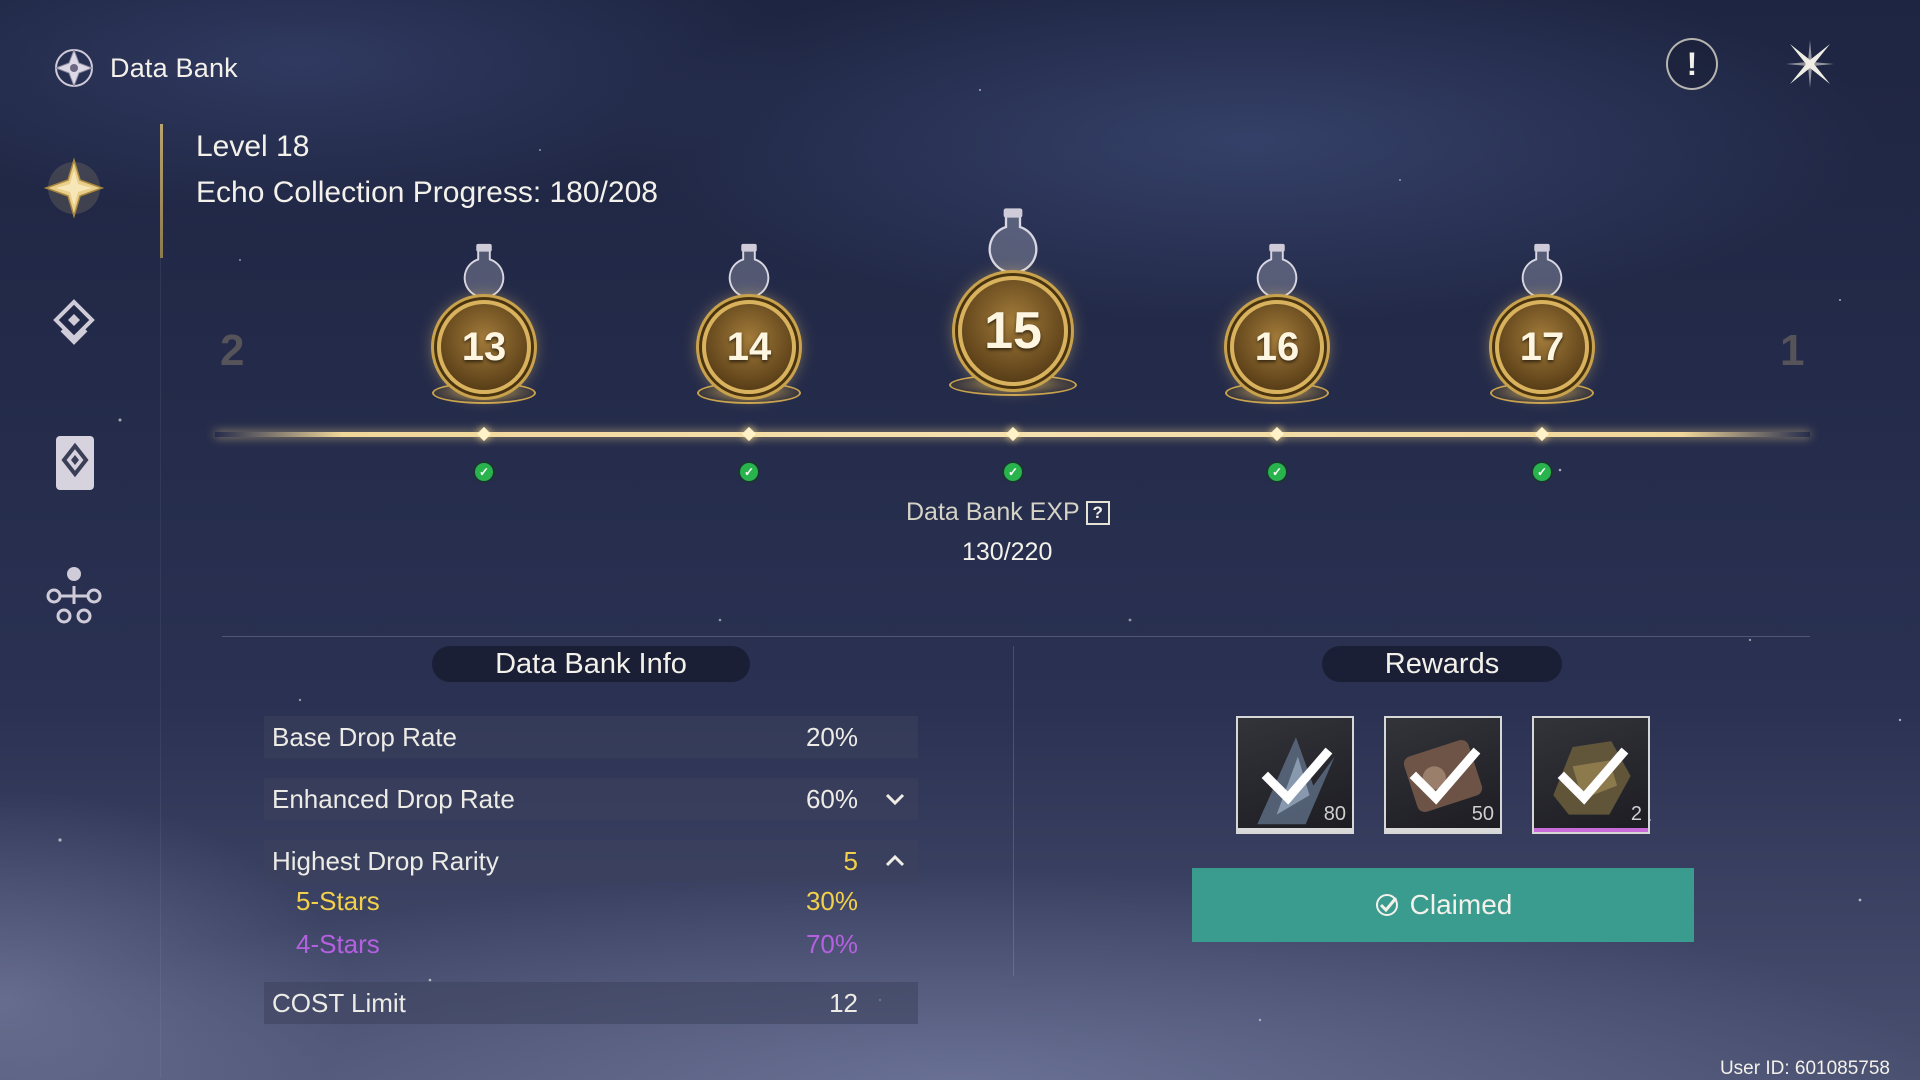 The width and height of the screenshot is (1920, 1080). What do you see at coordinates (591, 905) in the screenshot?
I see `five-star-row: 5-Stars 30%` at bounding box center [591, 905].